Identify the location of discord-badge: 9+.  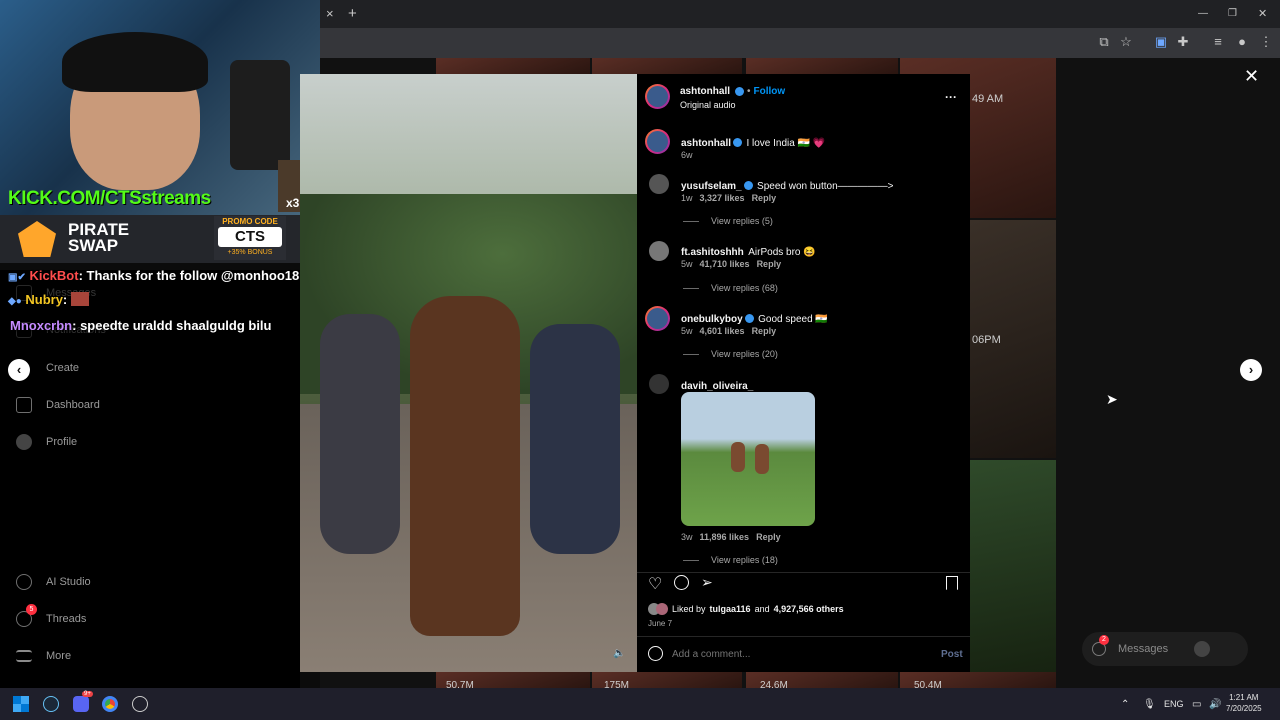
(87, 694).